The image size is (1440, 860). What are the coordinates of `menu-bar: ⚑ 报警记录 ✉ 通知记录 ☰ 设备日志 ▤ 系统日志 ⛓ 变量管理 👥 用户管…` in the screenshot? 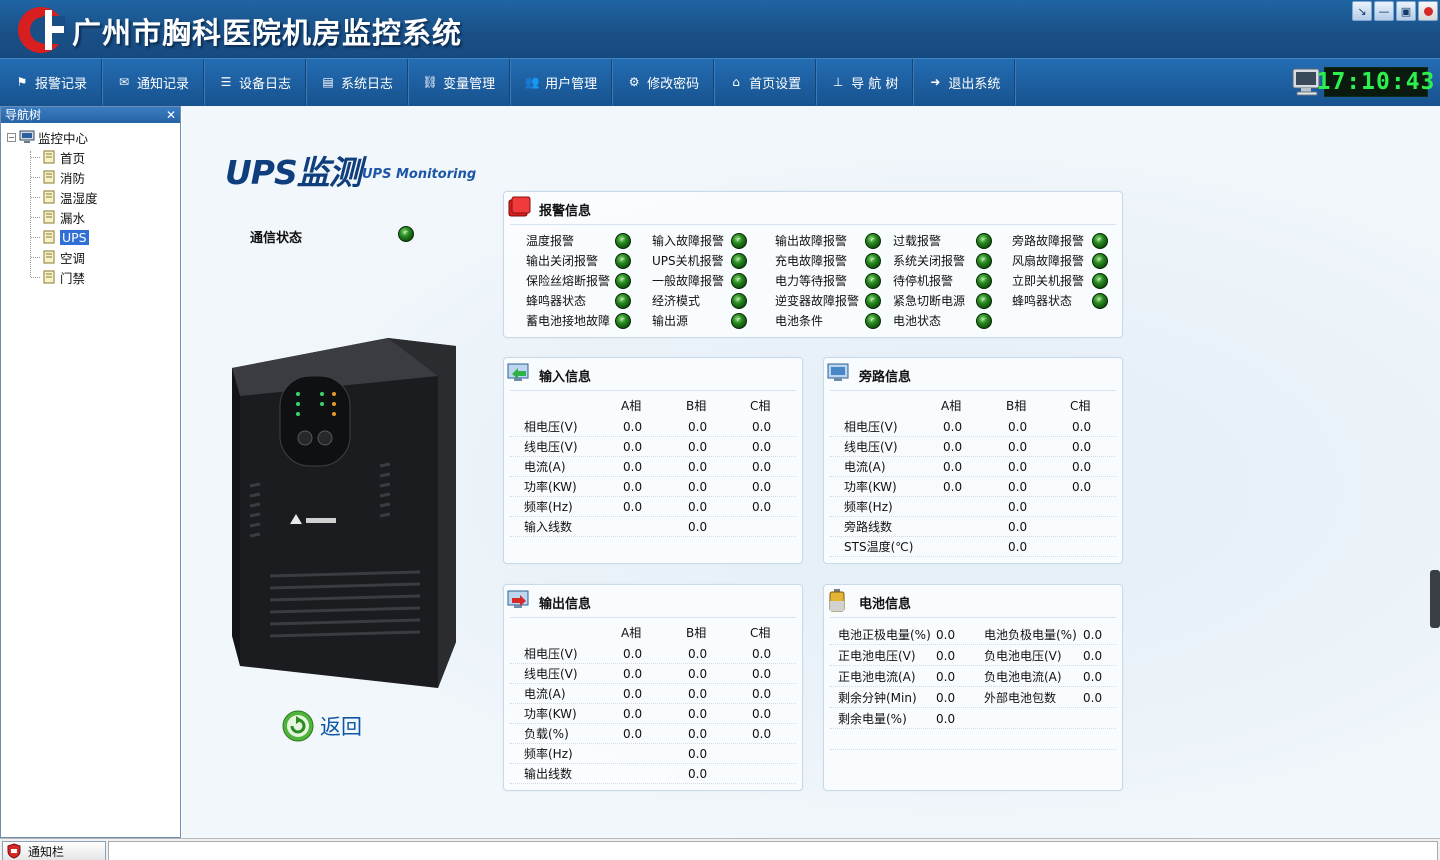 It's located at (720, 82).